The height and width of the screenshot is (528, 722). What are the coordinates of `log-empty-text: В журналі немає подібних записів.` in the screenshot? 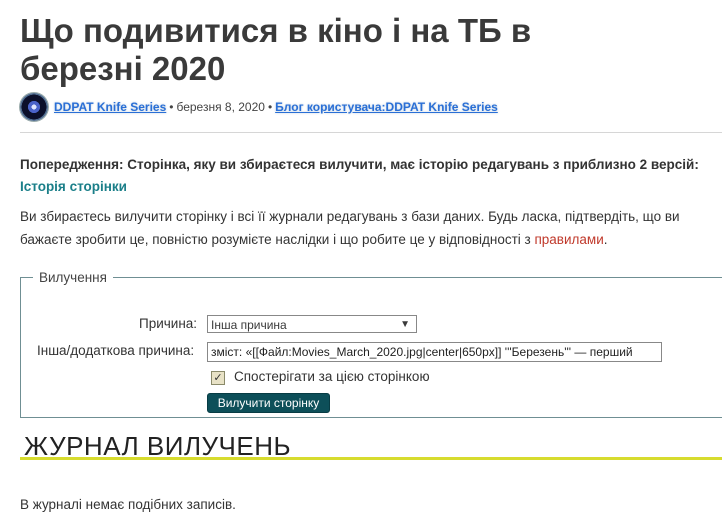 It's located at (128, 504).